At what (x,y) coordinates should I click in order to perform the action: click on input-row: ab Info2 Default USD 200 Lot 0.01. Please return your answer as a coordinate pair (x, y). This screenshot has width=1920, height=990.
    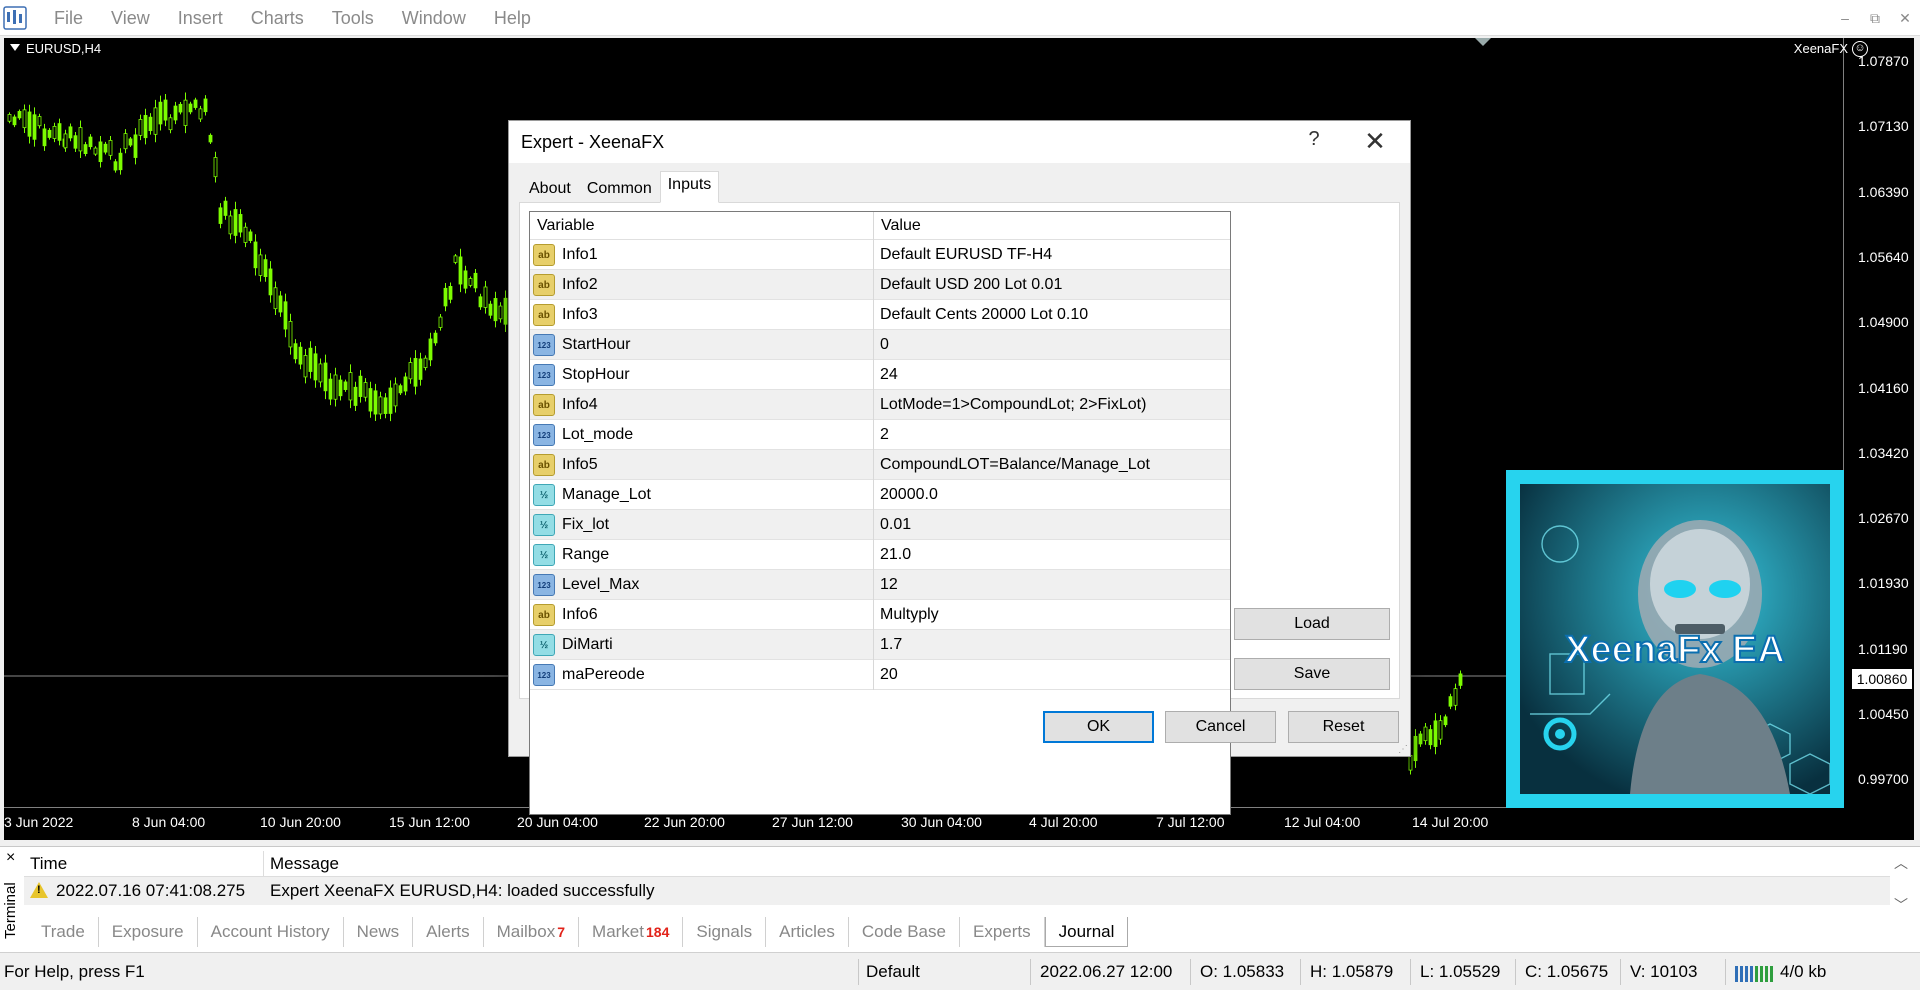
    Looking at the image, I should click on (880, 285).